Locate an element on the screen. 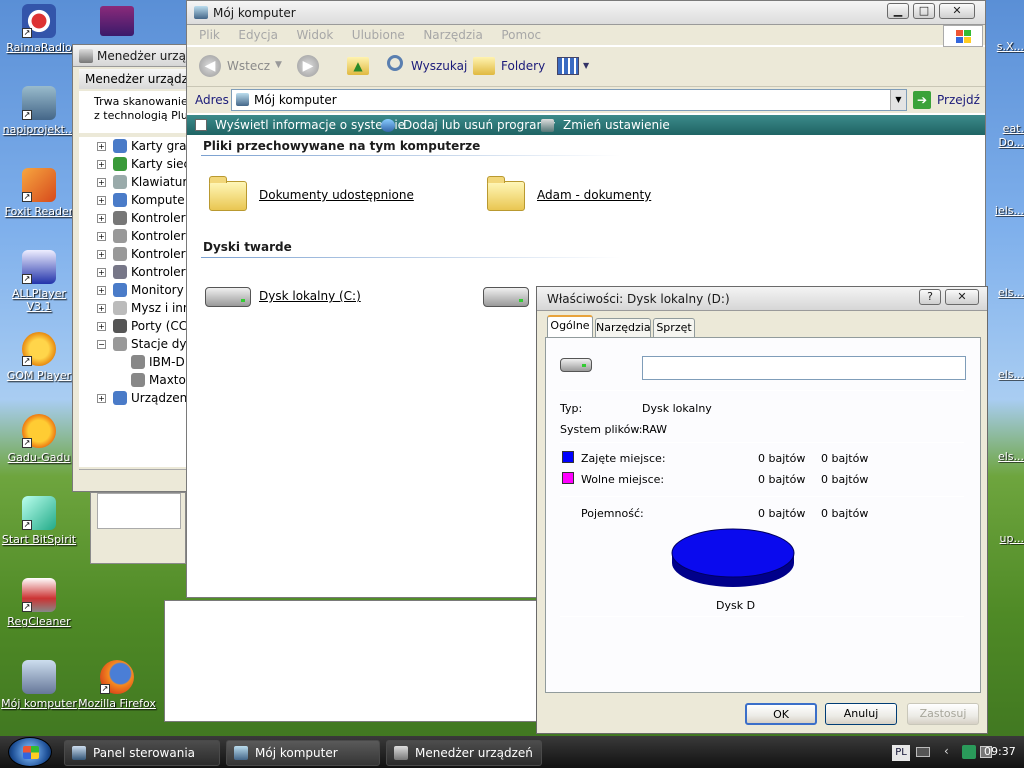 Image resolution: width=1024 pixels, height=768 pixels. cancel-button: Anuluj is located at coordinates (861, 714).